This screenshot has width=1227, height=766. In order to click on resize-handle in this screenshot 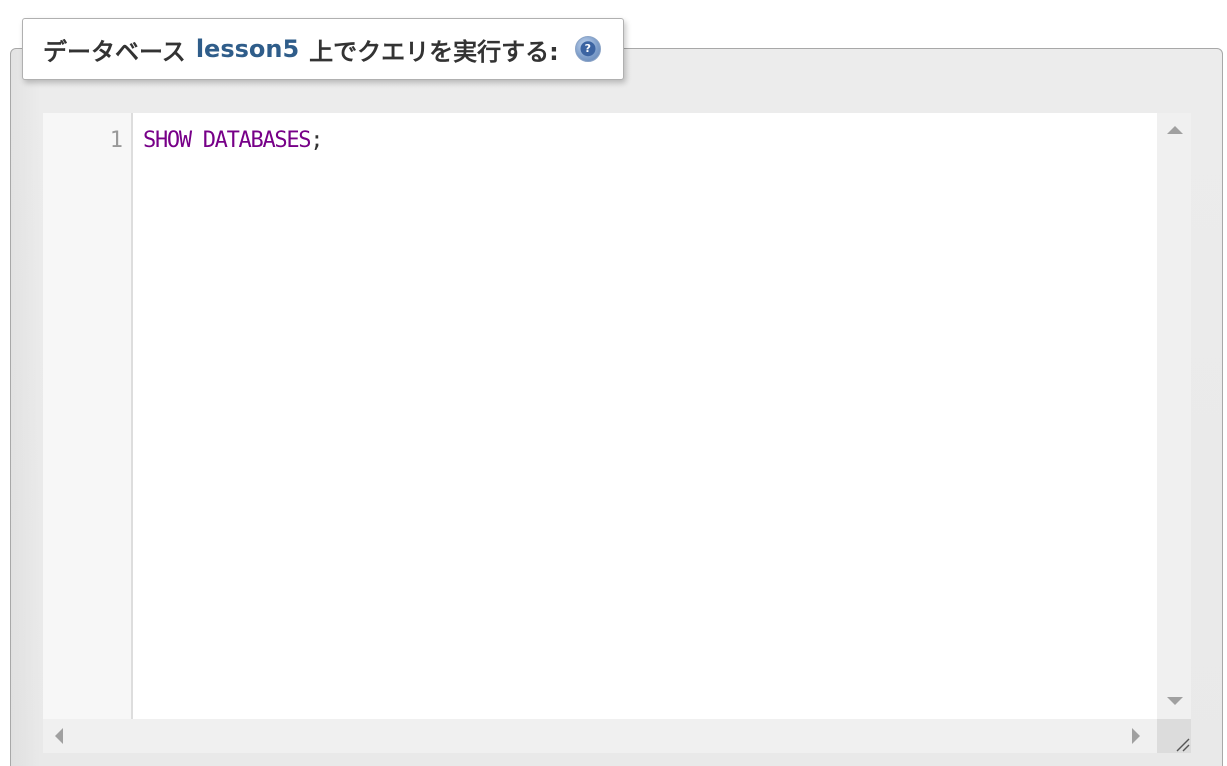, I will do `click(1174, 736)`.